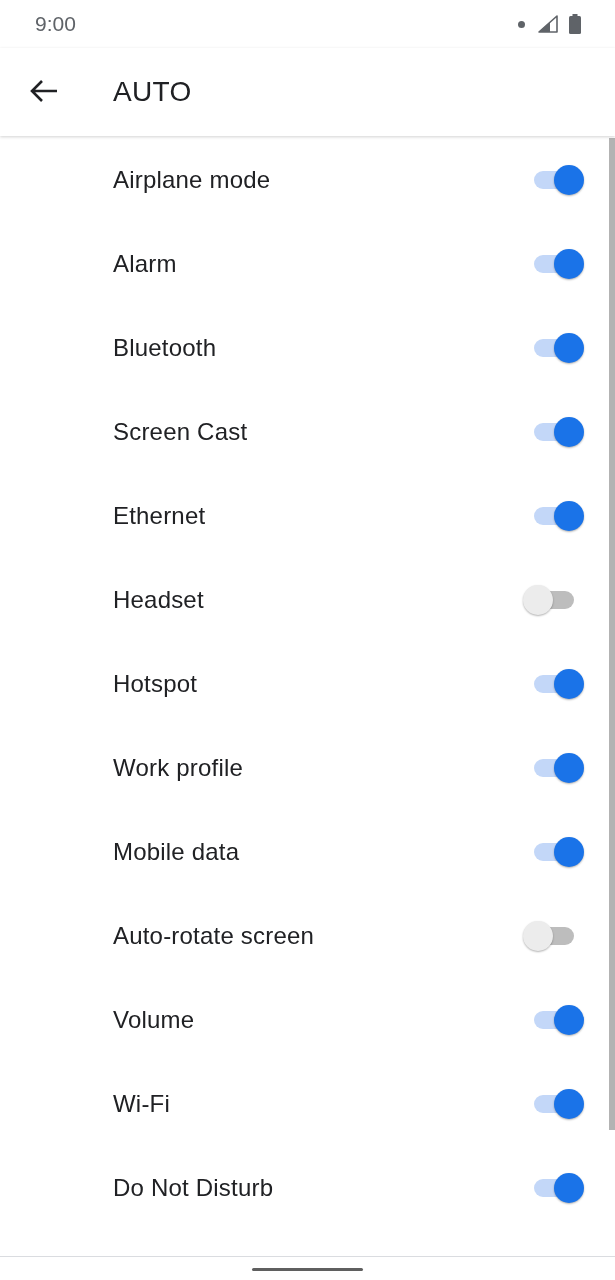 The height and width of the screenshot is (1280, 615). Describe the element at coordinates (155, 684) in the screenshot. I see `setting-label: Hotspot` at that location.